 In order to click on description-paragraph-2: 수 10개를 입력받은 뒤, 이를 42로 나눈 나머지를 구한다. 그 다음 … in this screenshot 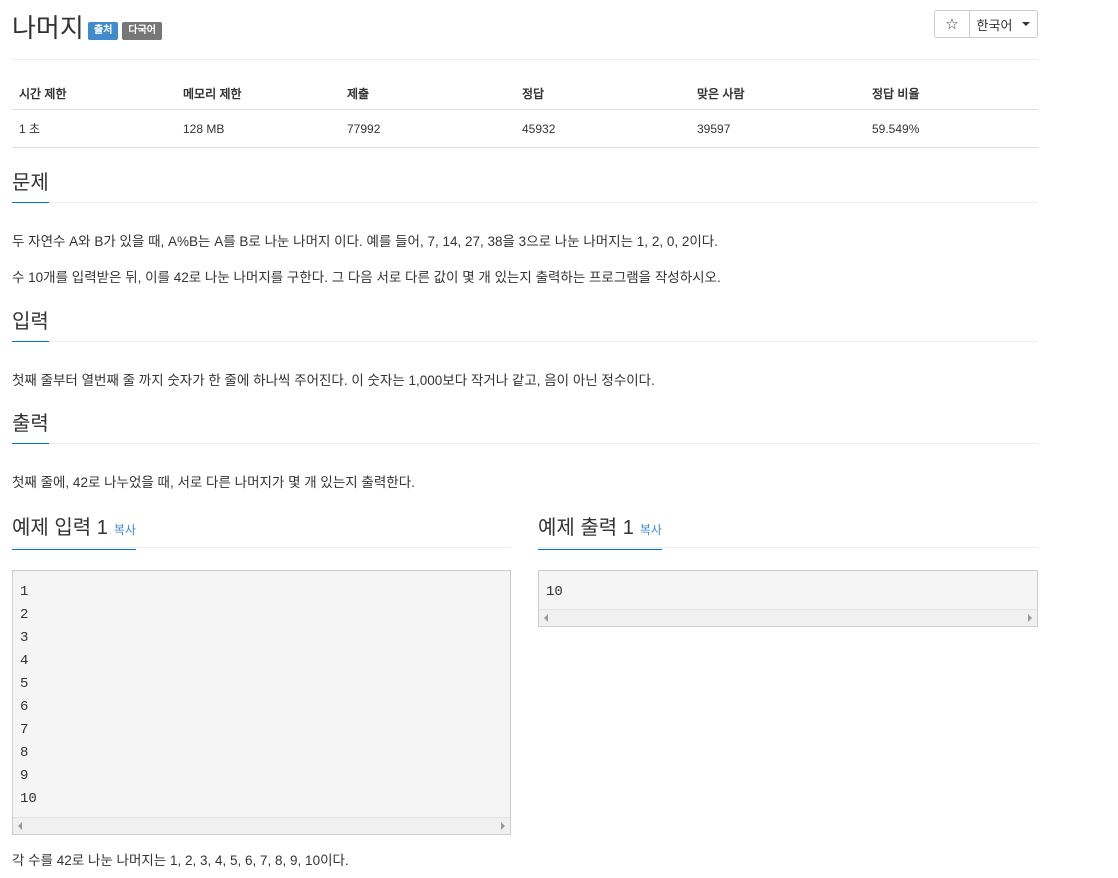, I will do `click(366, 277)`.